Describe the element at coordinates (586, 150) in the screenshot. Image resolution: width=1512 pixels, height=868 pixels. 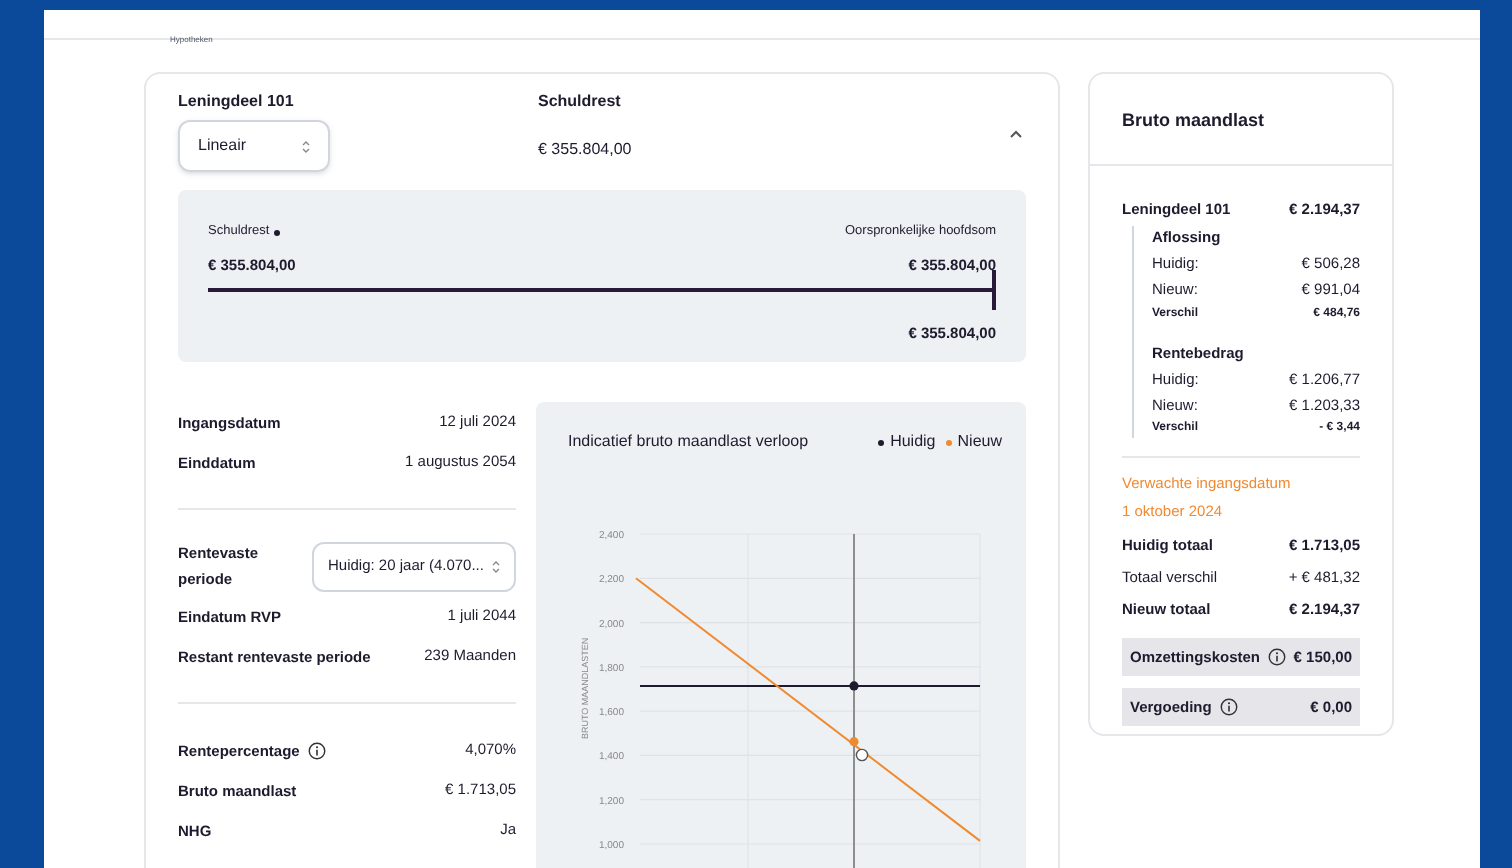
I see `debt-value: € 355.804,00` at that location.